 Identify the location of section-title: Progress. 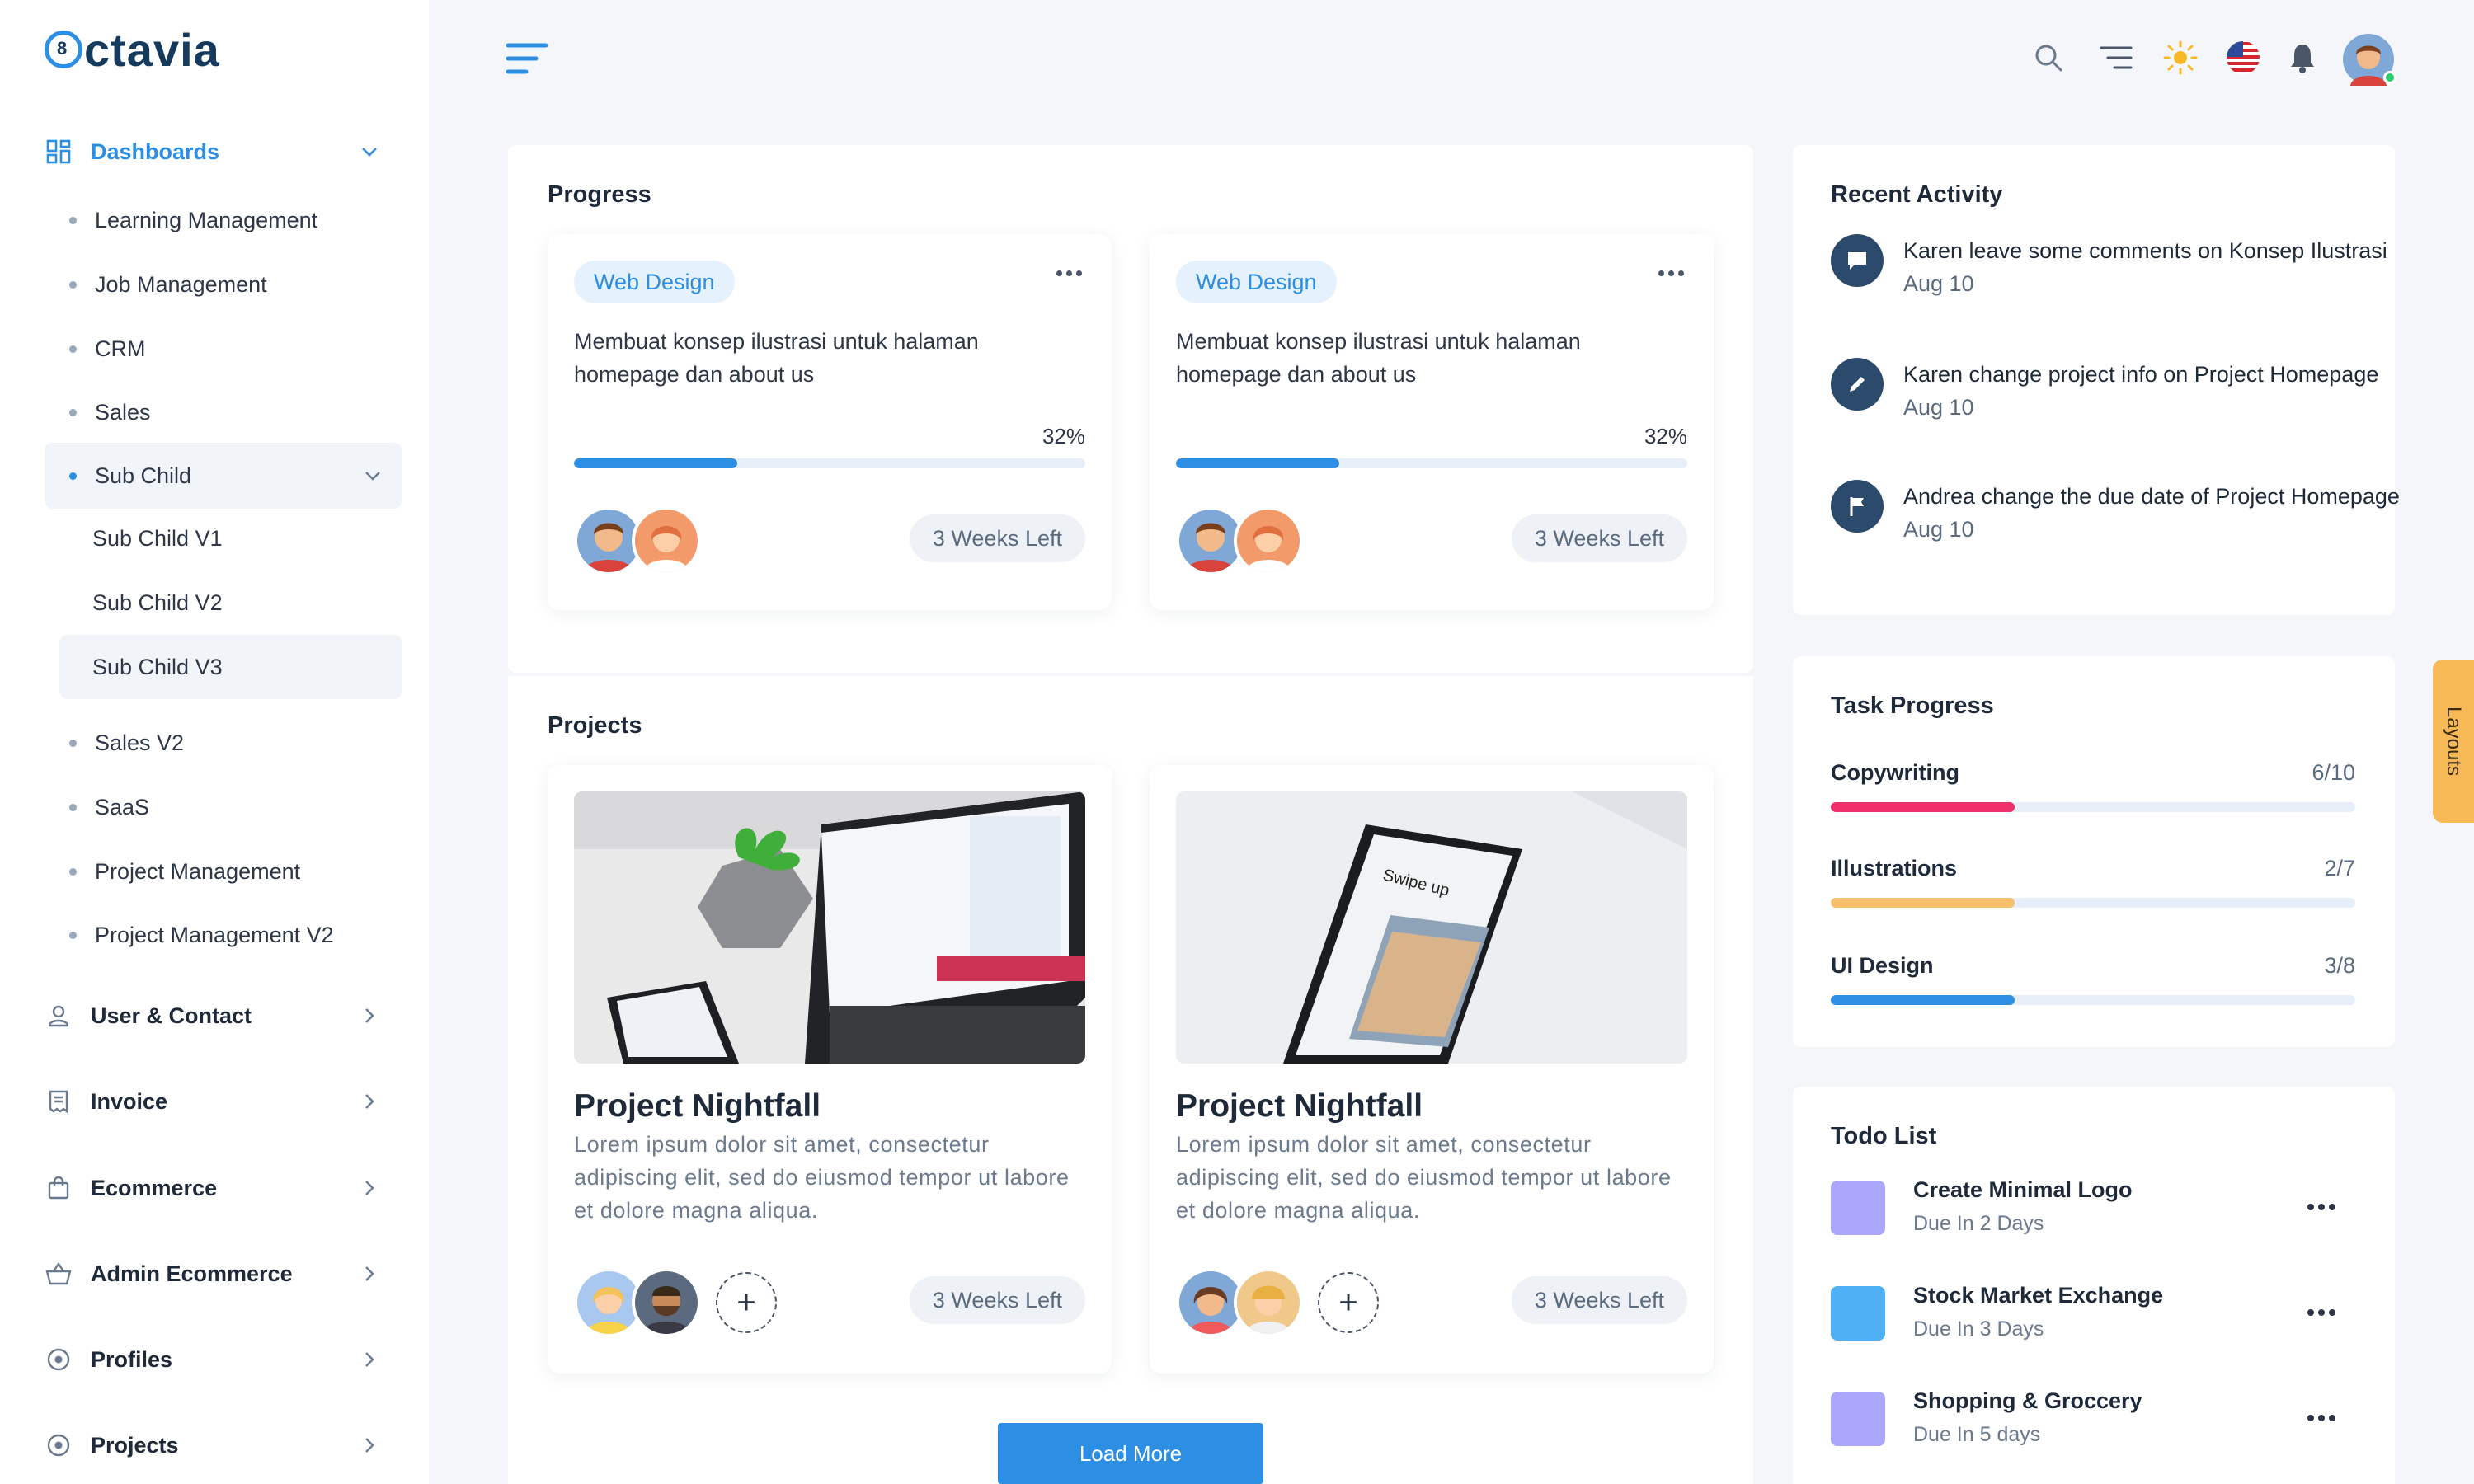
(599, 194).